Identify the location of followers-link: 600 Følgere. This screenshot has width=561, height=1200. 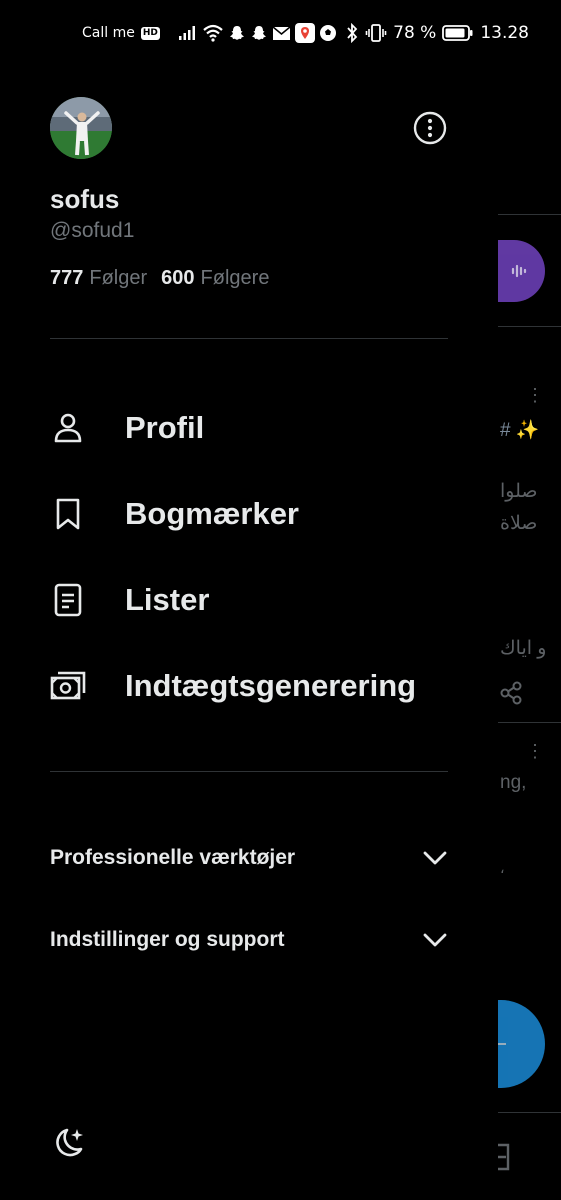
(215, 278).